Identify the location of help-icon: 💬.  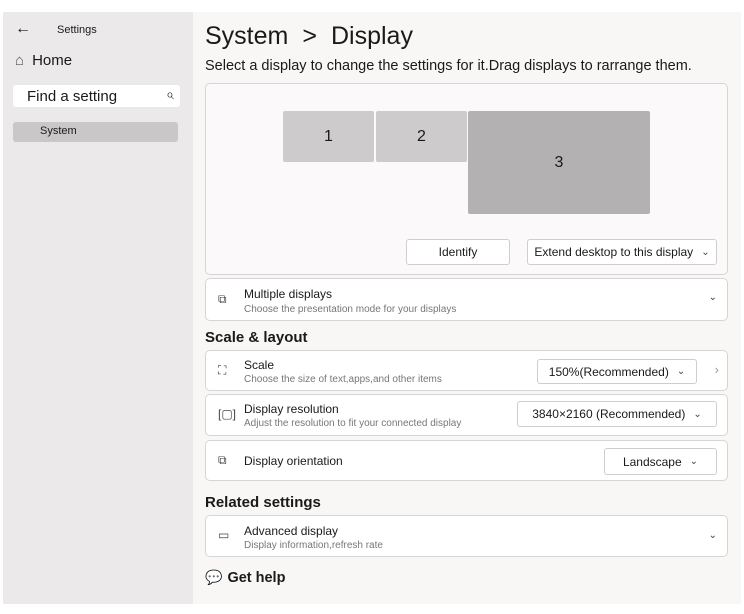
(214, 577).